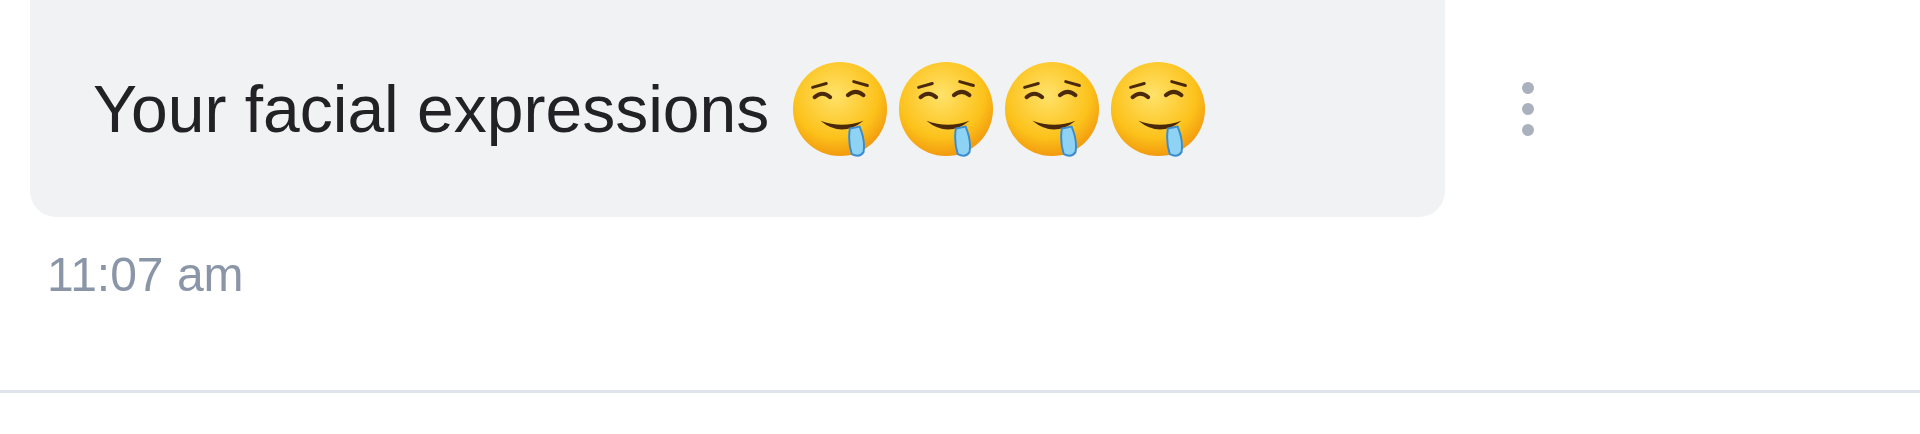 The width and height of the screenshot is (1920, 434). I want to click on message-time: 11:07 am, so click(146, 274).